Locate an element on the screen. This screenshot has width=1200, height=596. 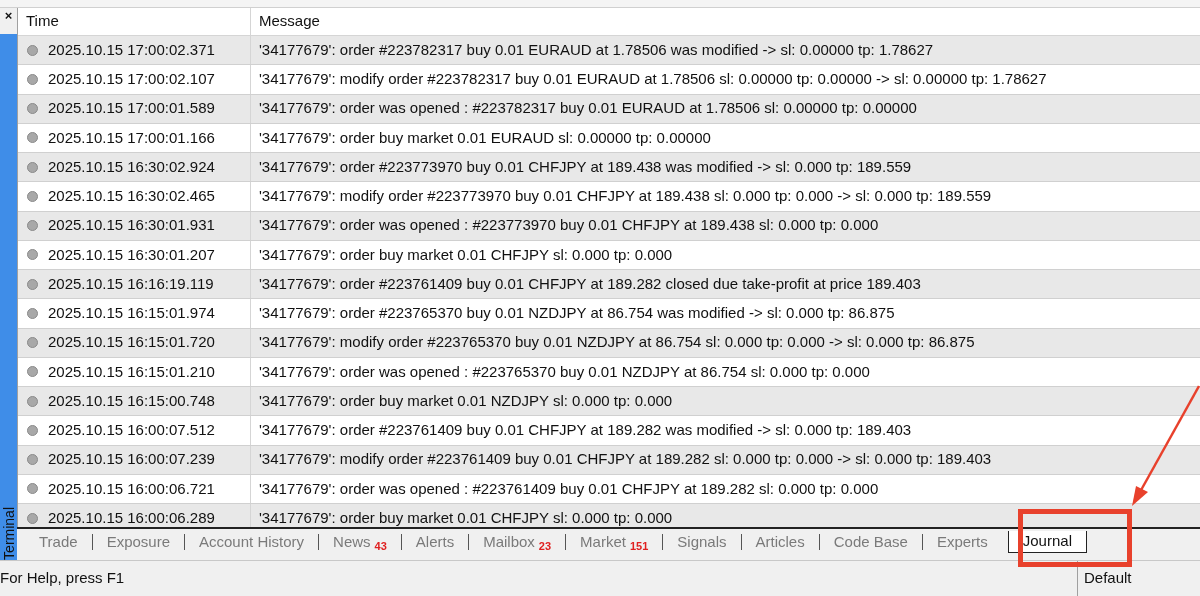
count-label: 43 is located at coordinates (380, 546).